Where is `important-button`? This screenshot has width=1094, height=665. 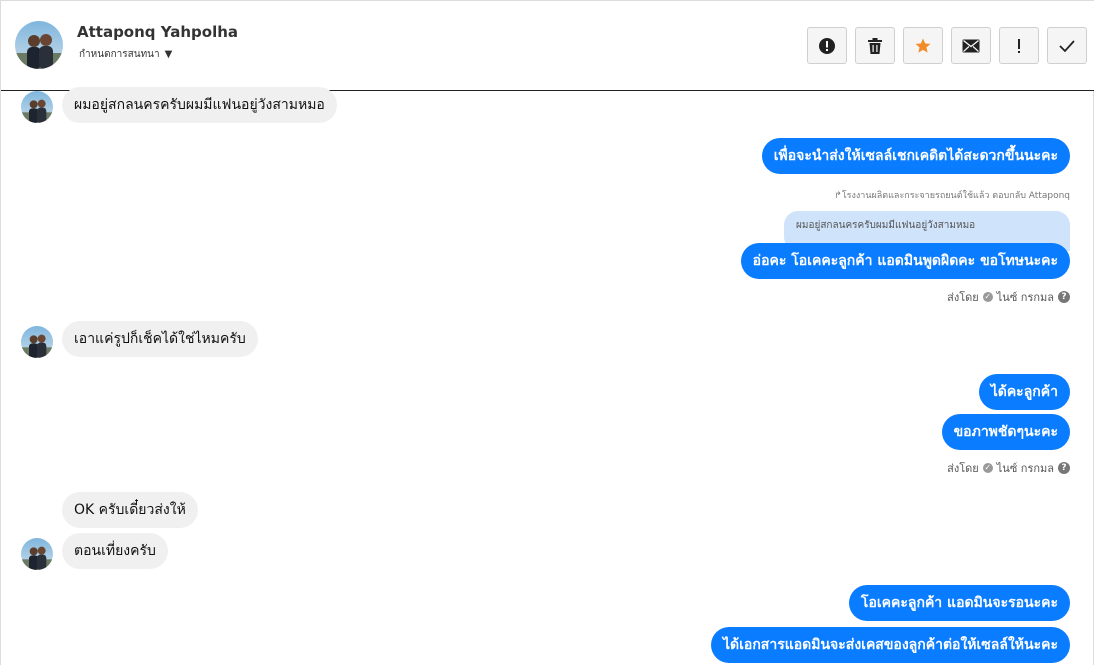
important-button is located at coordinates (1019, 45).